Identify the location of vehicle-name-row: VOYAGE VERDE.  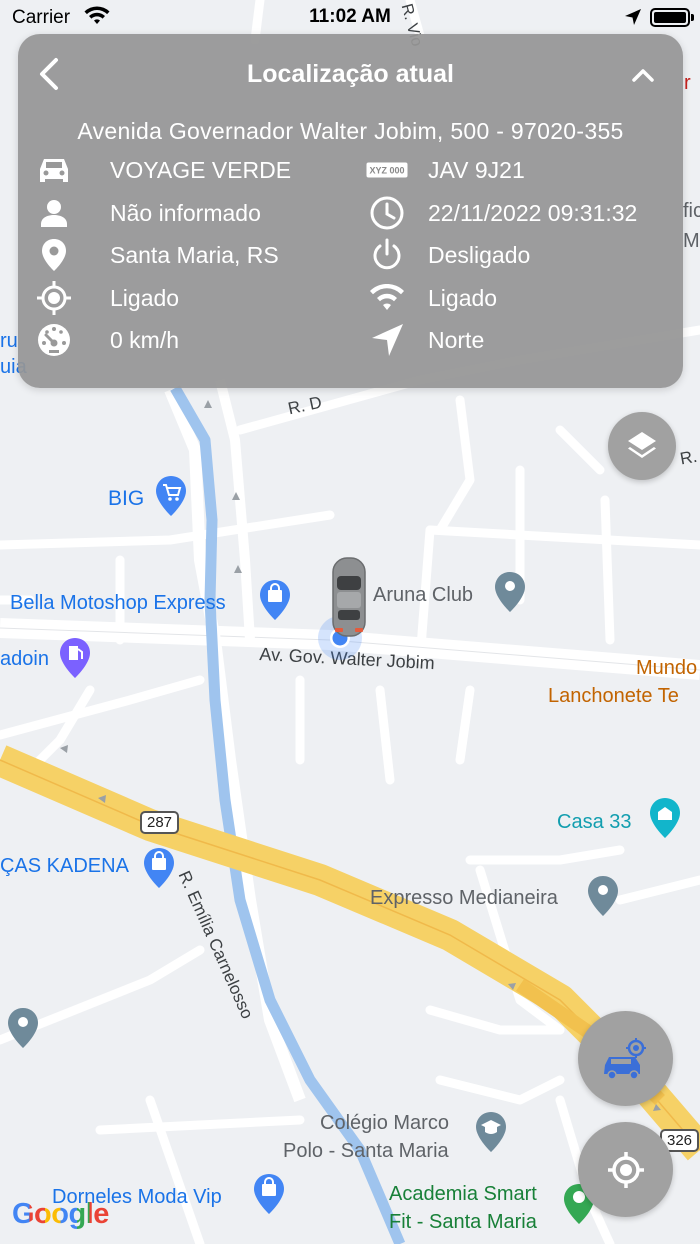
(163, 170).